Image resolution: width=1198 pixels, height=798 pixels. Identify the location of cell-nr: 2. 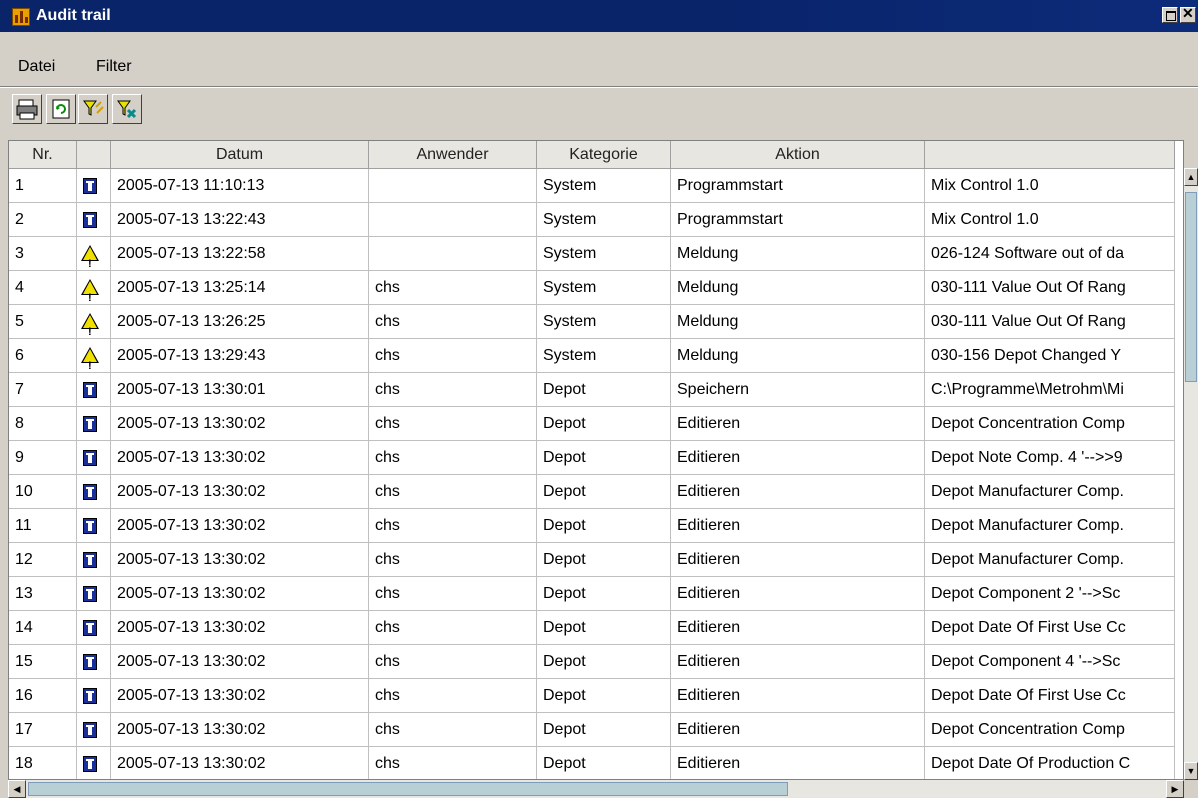
(43, 220).